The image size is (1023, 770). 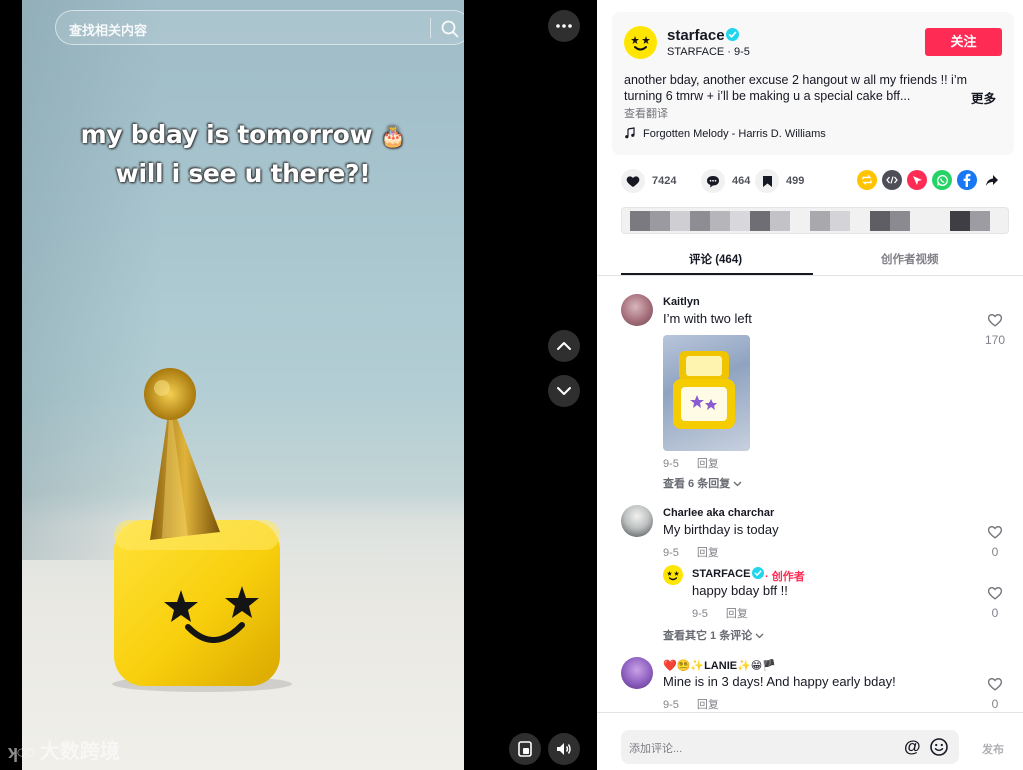 I want to click on send-to-friends-icon, so click(x=917, y=180).